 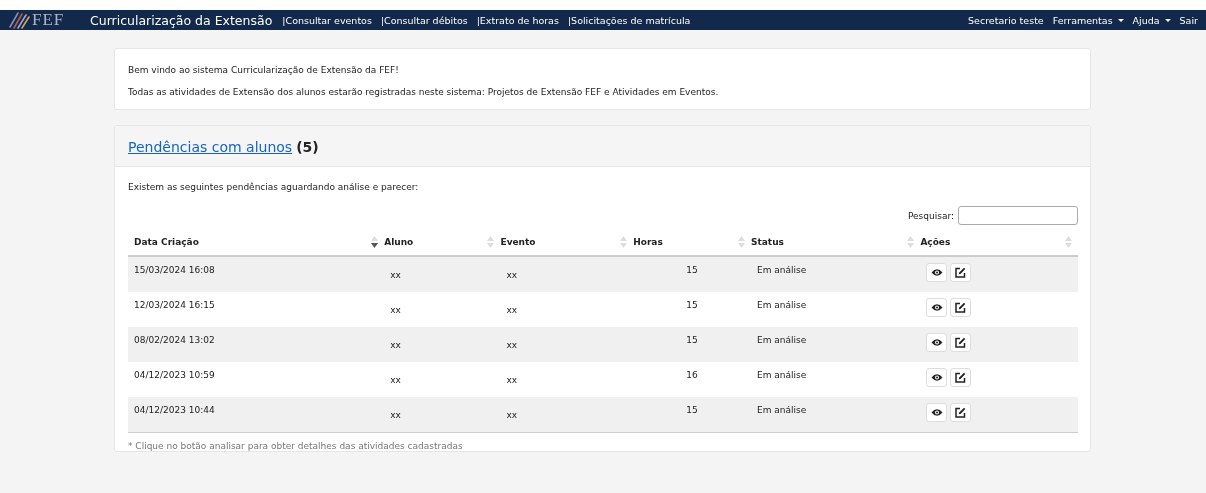 I want to click on welcome-text: Todas as atividades de Extensão dos alunos estarão registradas neste sistema: Projetos de Extensão FEF e Atividades em Eventos., so click(x=424, y=92).